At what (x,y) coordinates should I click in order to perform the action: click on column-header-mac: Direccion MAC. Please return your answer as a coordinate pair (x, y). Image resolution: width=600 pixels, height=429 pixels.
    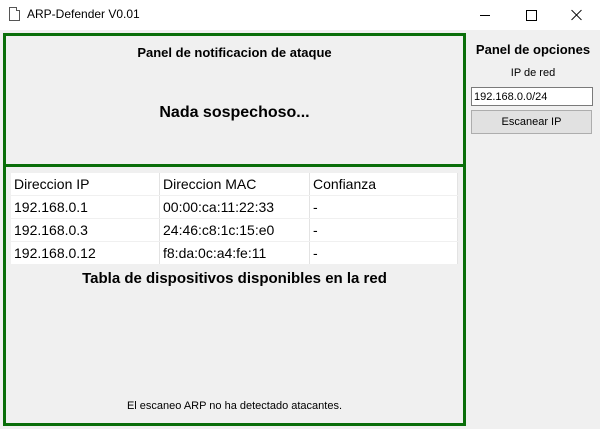
    Looking at the image, I should click on (234, 184).